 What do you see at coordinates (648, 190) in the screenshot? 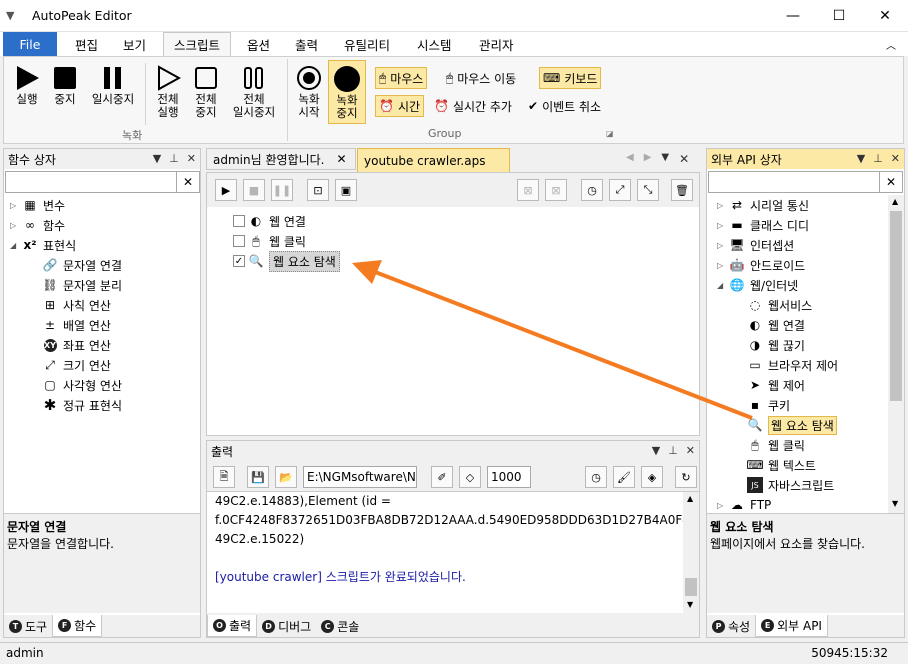
I see `collapse-button: ⤡` at bounding box center [648, 190].